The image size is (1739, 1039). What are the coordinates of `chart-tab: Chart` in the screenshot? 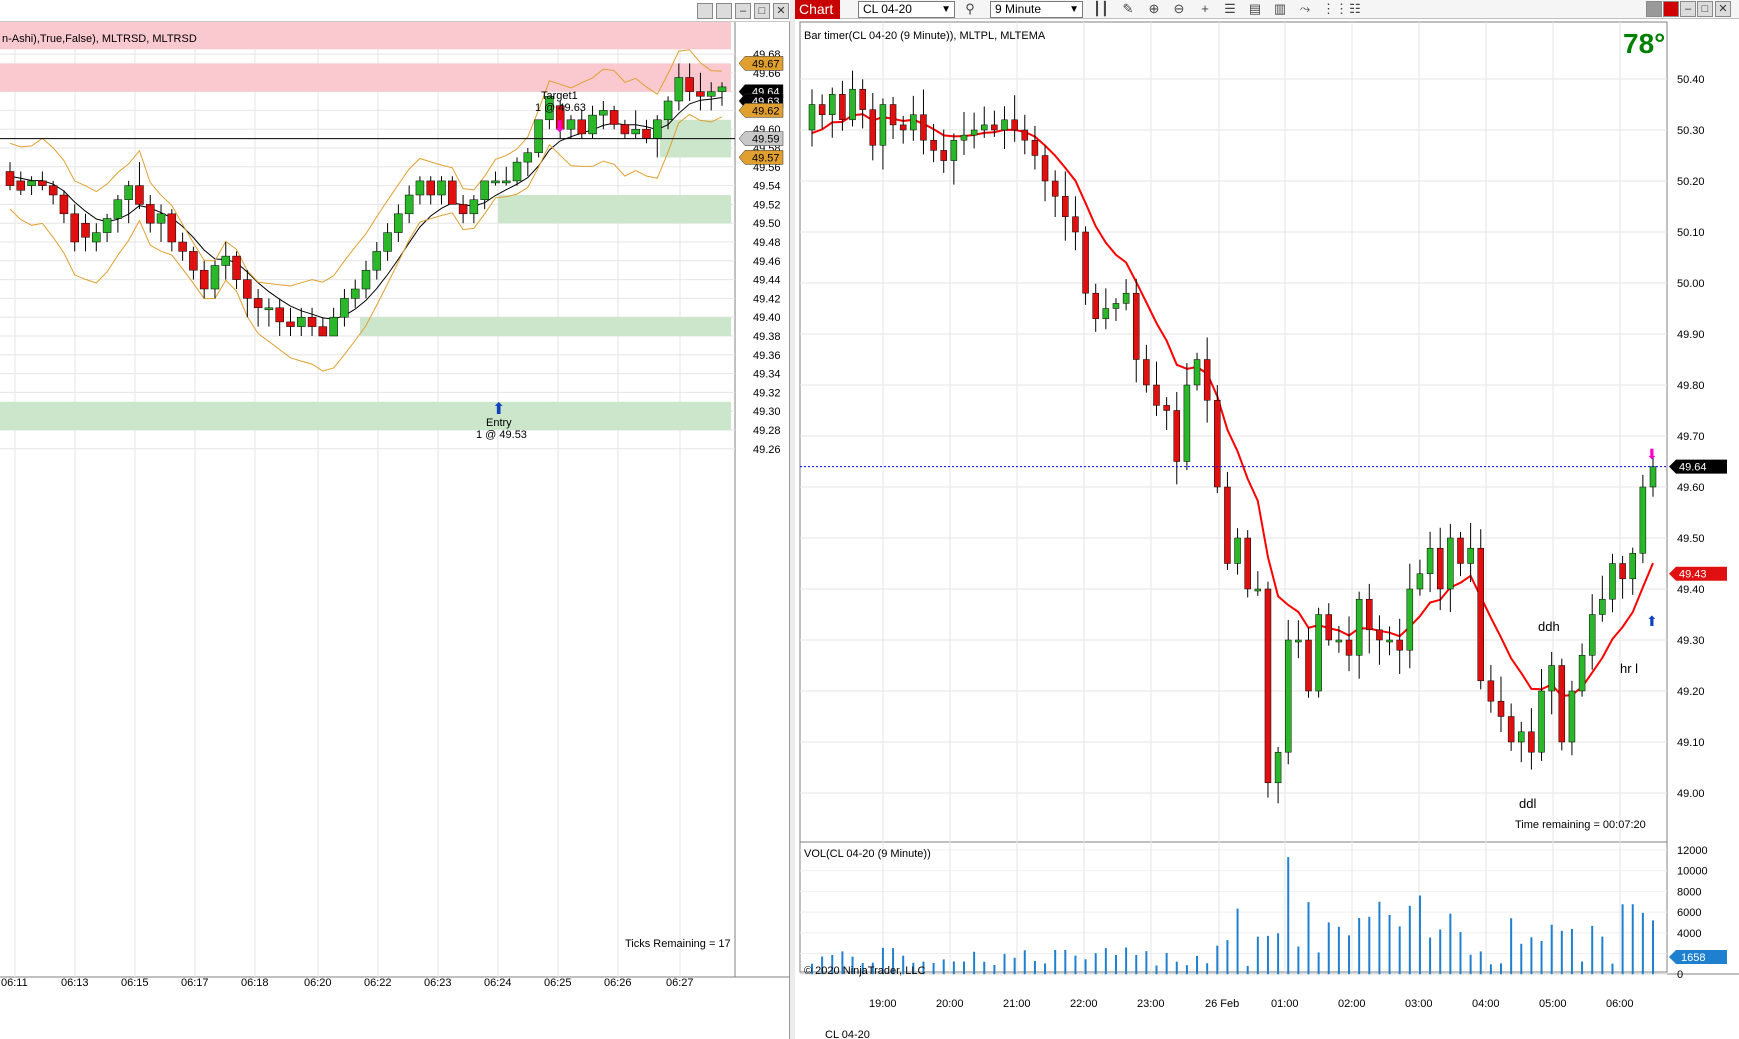 It's located at (817, 9).